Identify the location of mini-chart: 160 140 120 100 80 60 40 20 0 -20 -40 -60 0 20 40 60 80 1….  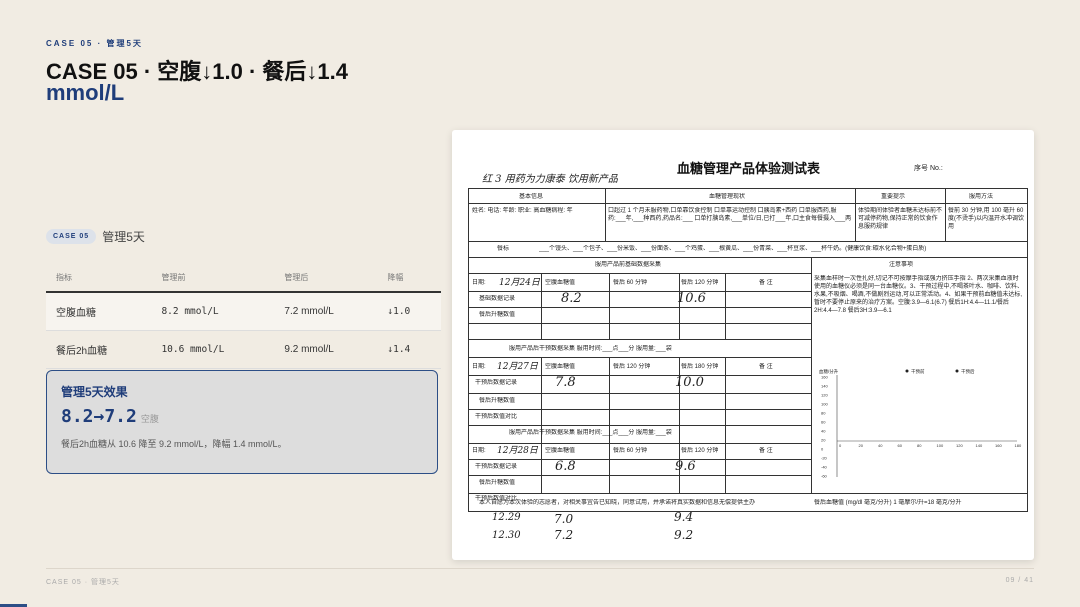
(920, 423).